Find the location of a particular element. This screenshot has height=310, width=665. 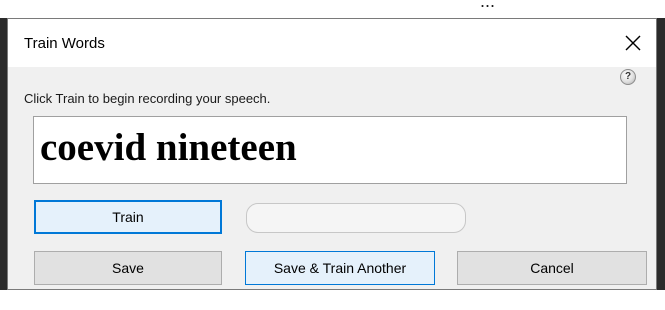

cancel-button: Cancel is located at coordinates (552, 268).